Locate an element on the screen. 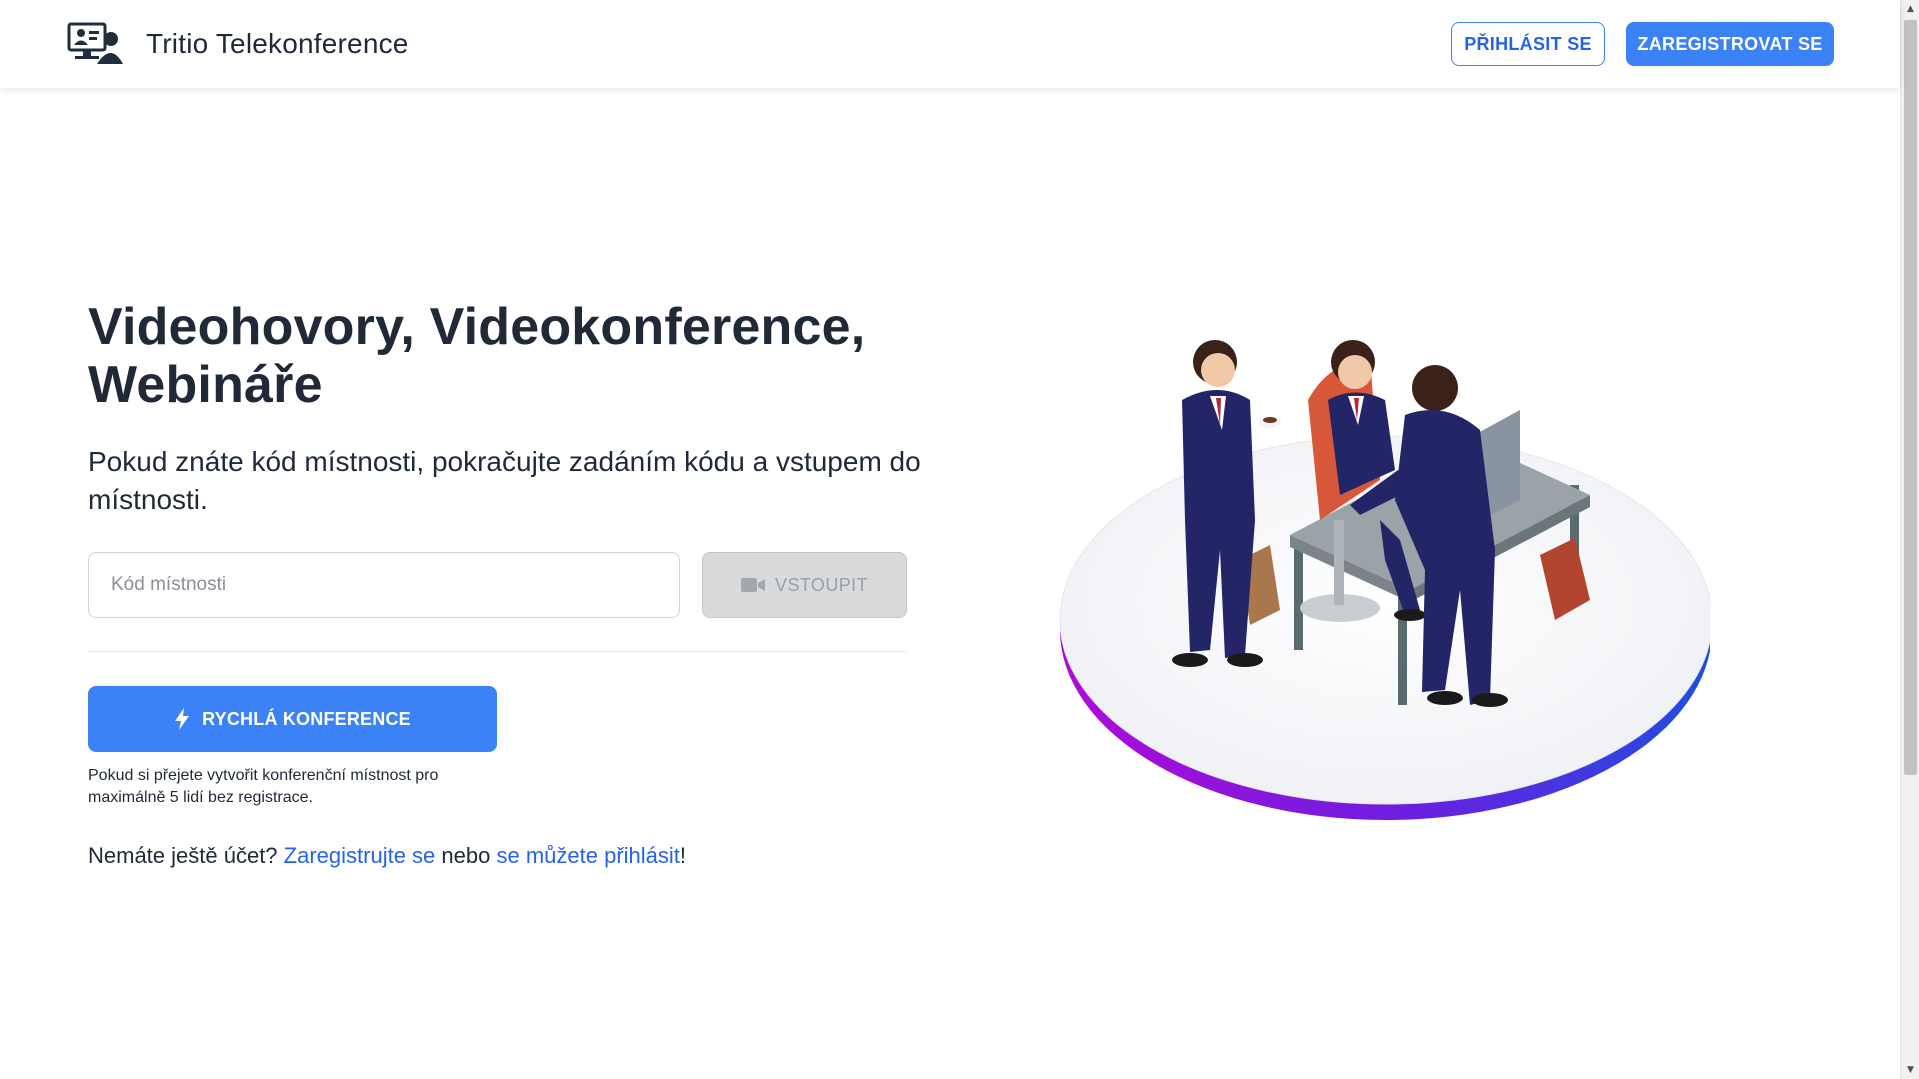 The image size is (1919, 1079). account-prompt-suffix: ! is located at coordinates (683, 855).